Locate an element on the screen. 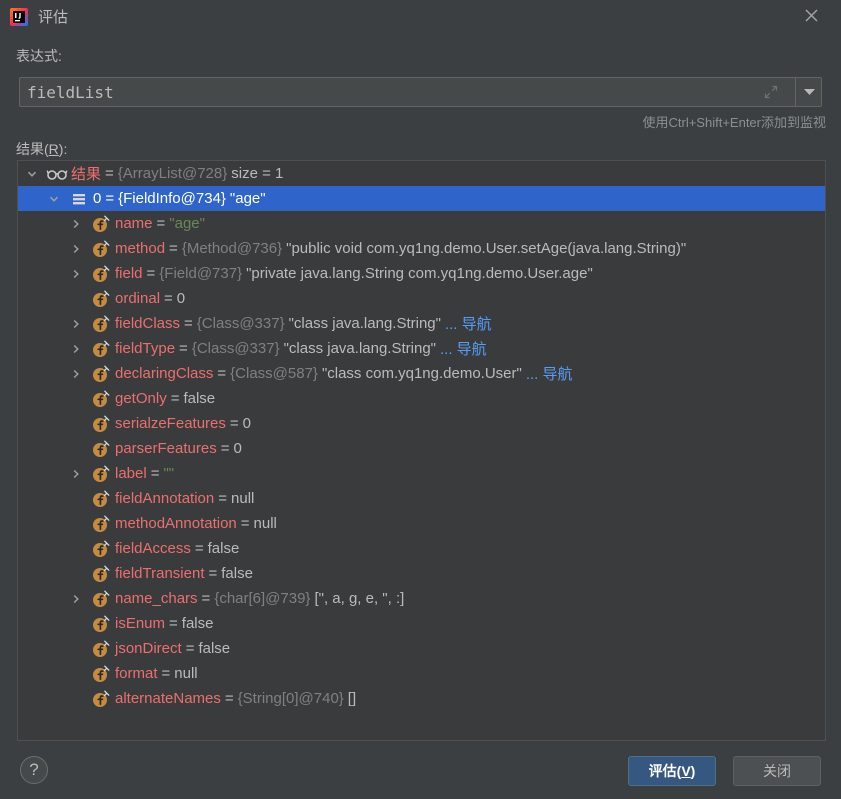  tree-row: format = null is located at coordinates (421, 673).